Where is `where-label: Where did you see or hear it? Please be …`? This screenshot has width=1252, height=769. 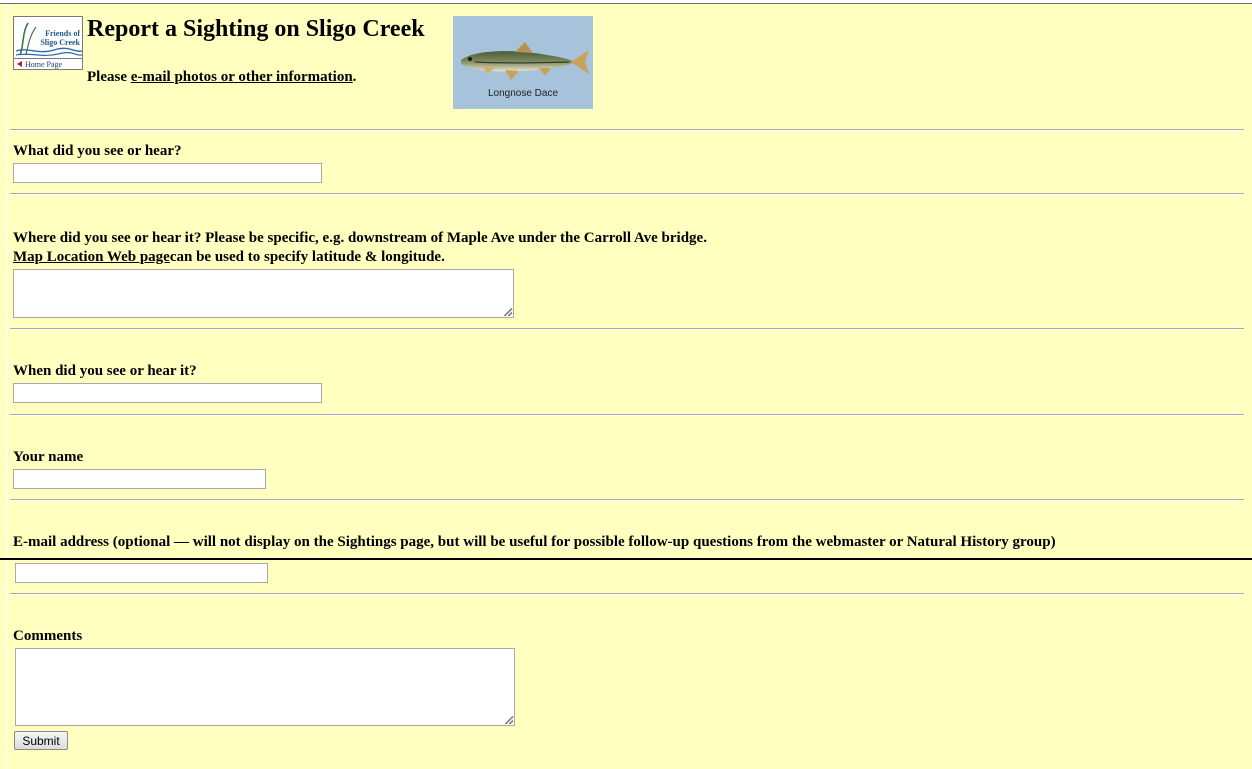
where-label: Where did you see or hear it? Please be … is located at coordinates (360, 238).